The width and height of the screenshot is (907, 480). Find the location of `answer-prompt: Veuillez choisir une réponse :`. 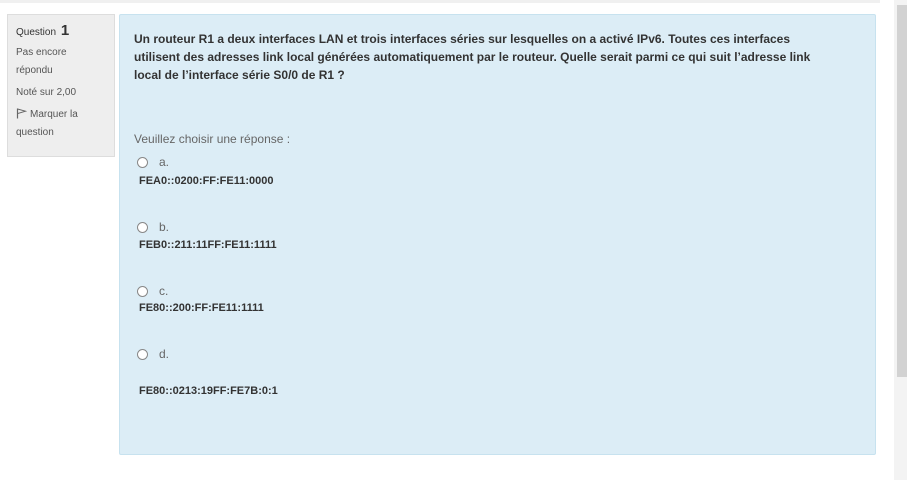

answer-prompt: Veuillez choisir une réponse : is located at coordinates (212, 139).